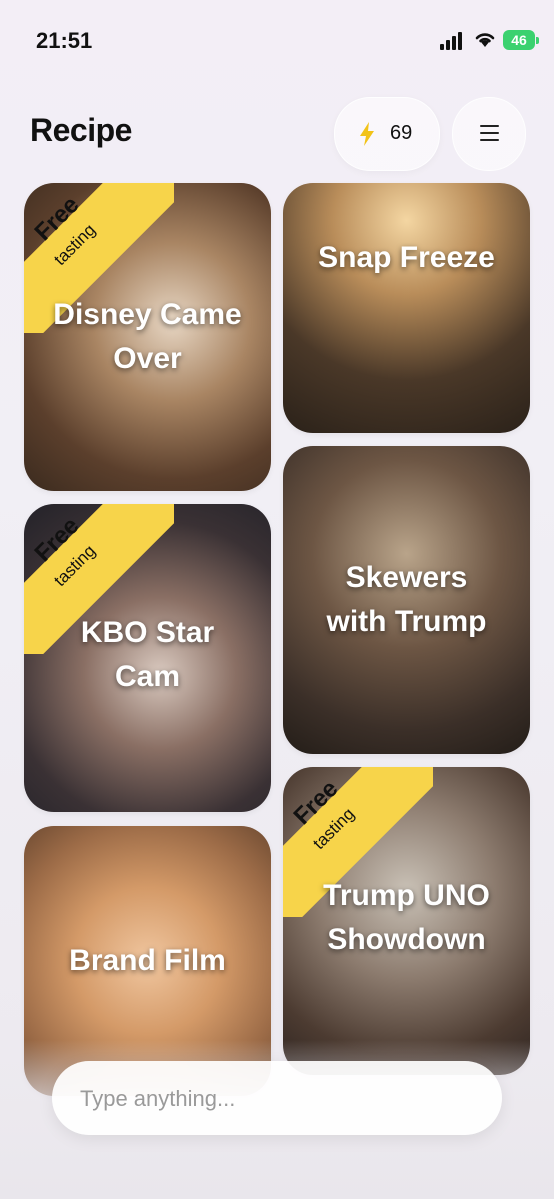 This screenshot has width=554, height=1199. I want to click on recipe-card-kbo-star-cam: Free tasting KBO Star Cam, so click(147, 658).